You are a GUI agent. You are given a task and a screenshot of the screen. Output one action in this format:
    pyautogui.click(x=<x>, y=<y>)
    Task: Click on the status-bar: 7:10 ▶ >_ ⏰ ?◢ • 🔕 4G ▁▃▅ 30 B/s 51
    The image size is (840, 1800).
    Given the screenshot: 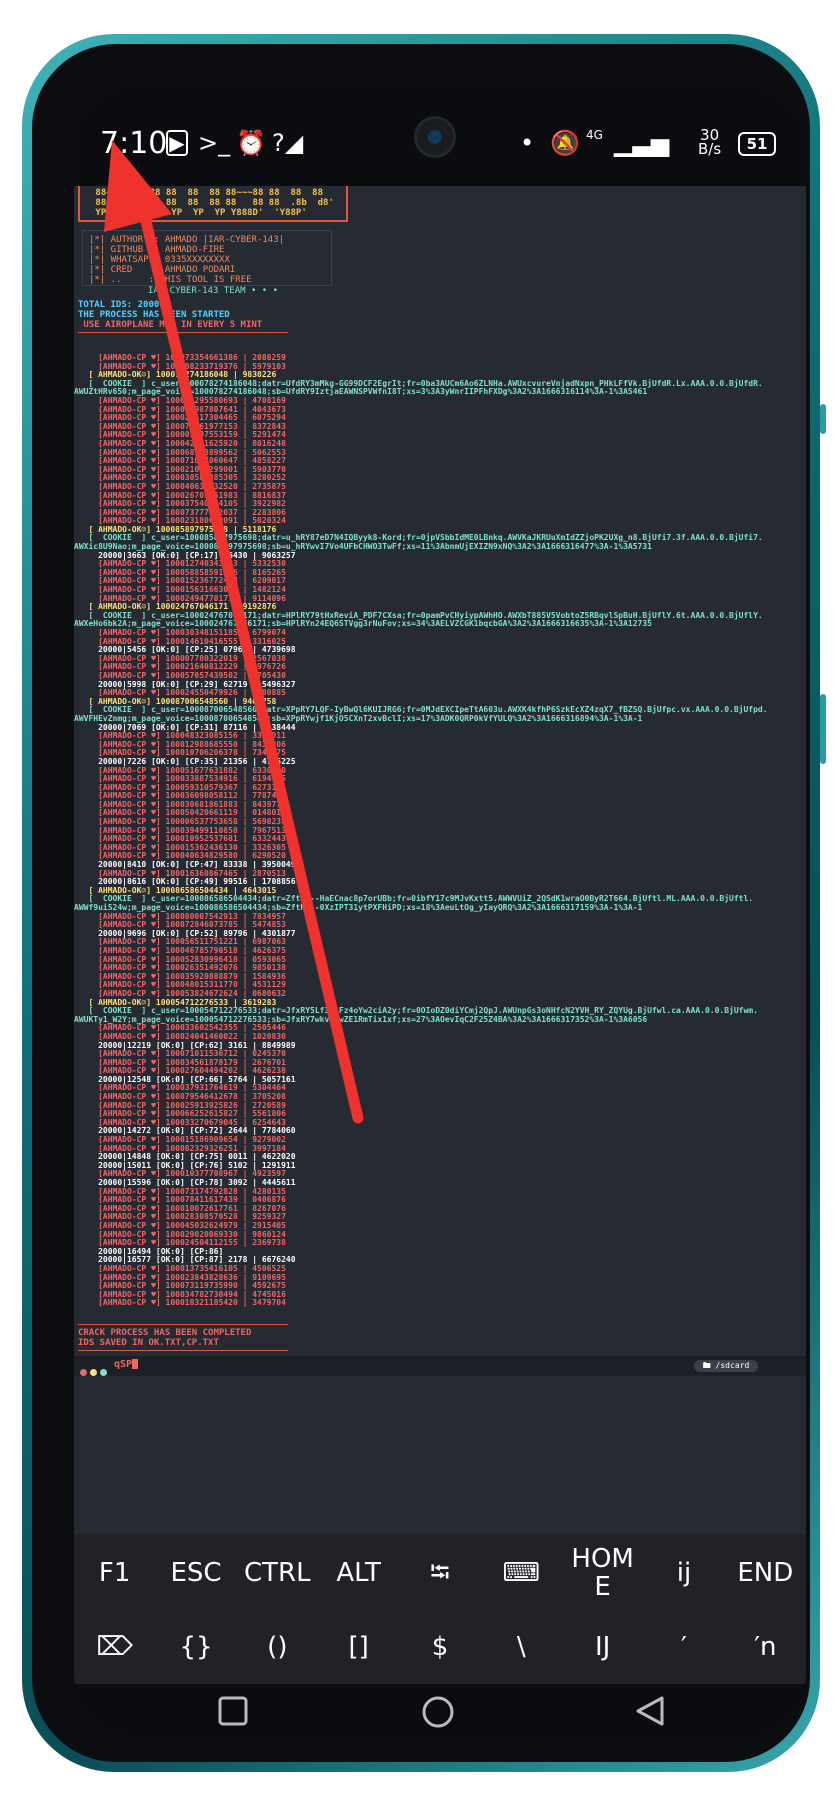 What is the action you would take?
    pyautogui.click(x=440, y=136)
    